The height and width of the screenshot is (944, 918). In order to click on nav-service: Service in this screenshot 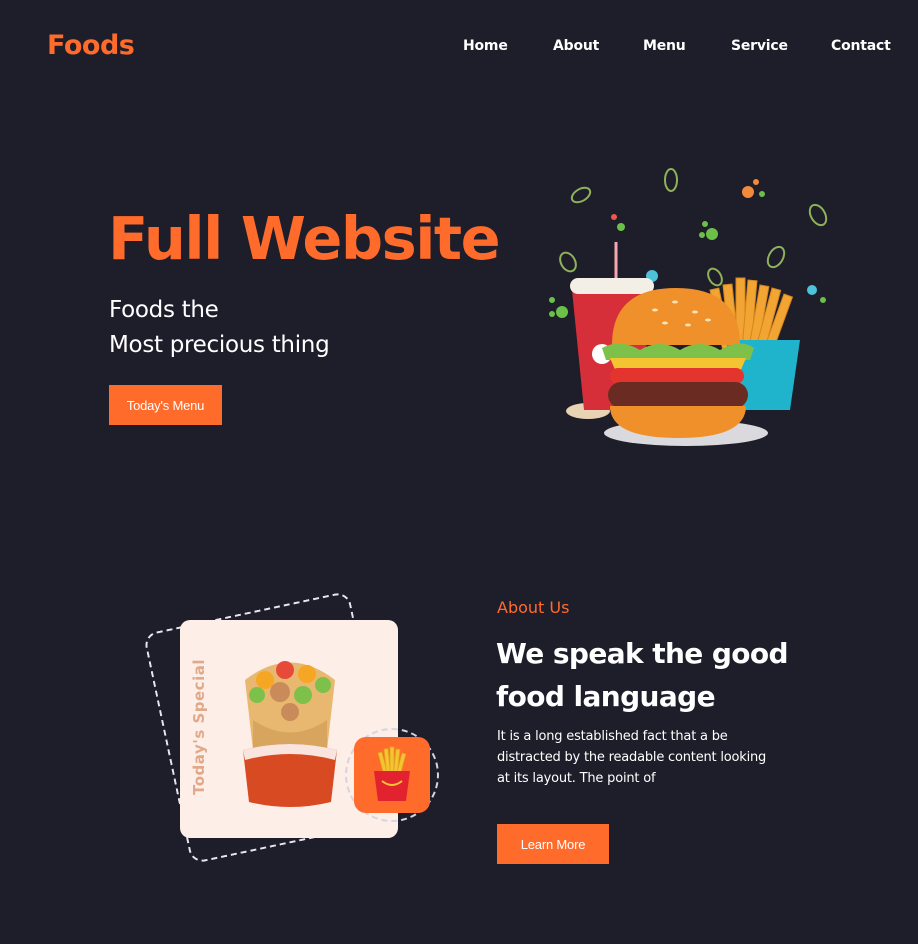, I will do `click(759, 46)`.